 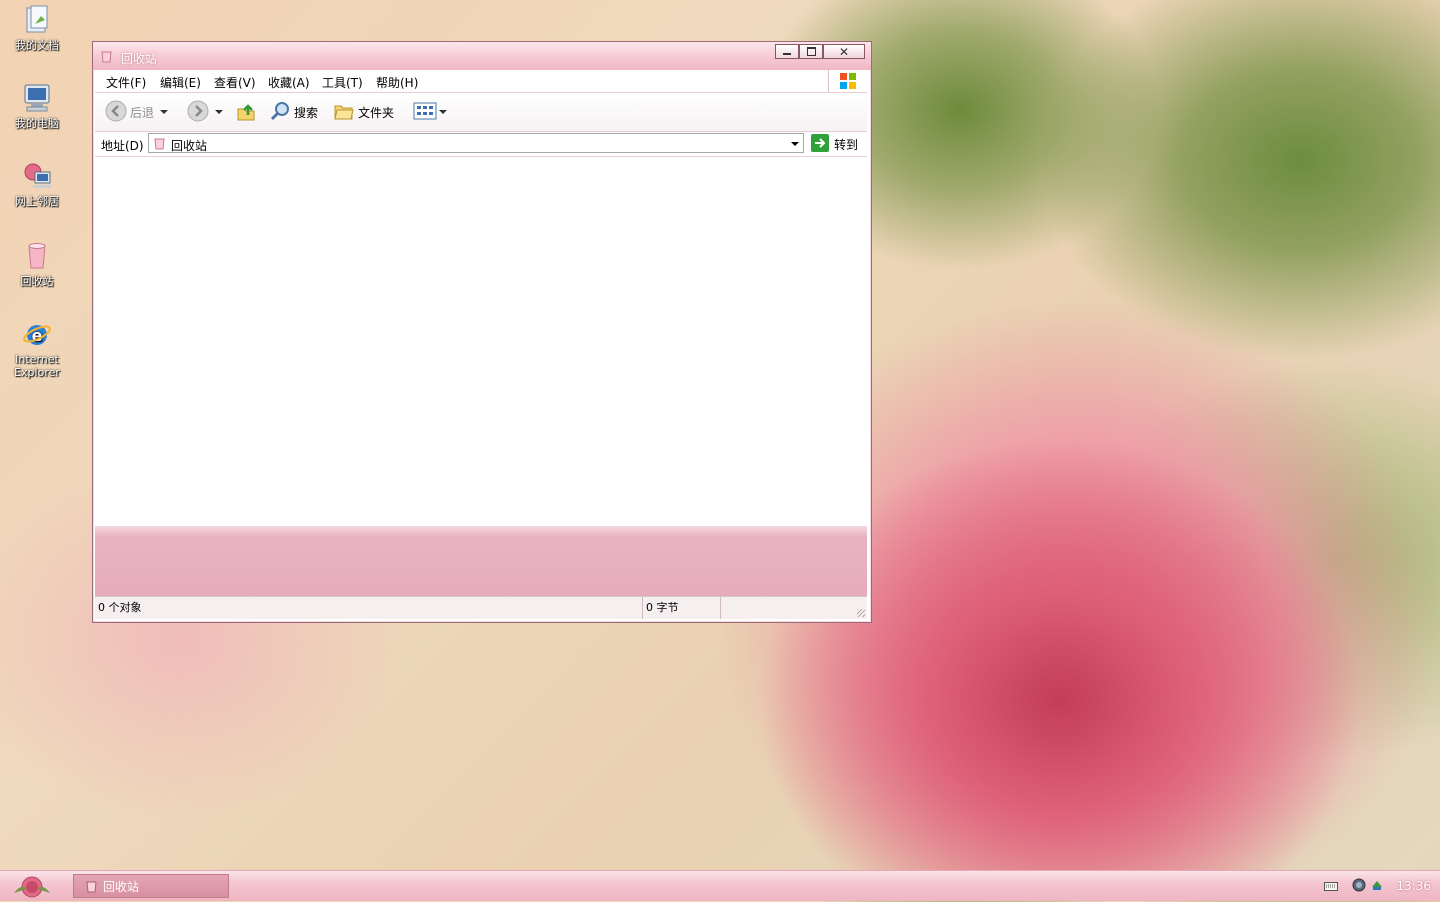 What do you see at coordinates (37, 334) in the screenshot?
I see `internet-explorer-icon: e` at bounding box center [37, 334].